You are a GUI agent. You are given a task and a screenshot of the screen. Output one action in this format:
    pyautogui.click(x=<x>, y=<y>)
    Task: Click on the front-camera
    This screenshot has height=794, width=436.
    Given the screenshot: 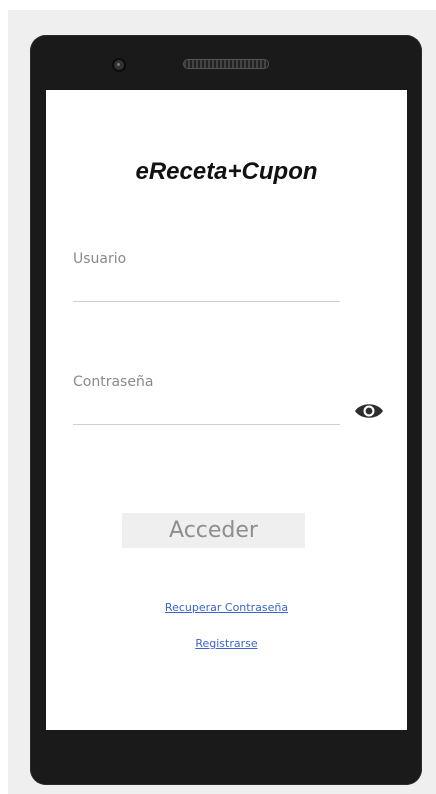 What is the action you would take?
    pyautogui.click(x=119, y=65)
    